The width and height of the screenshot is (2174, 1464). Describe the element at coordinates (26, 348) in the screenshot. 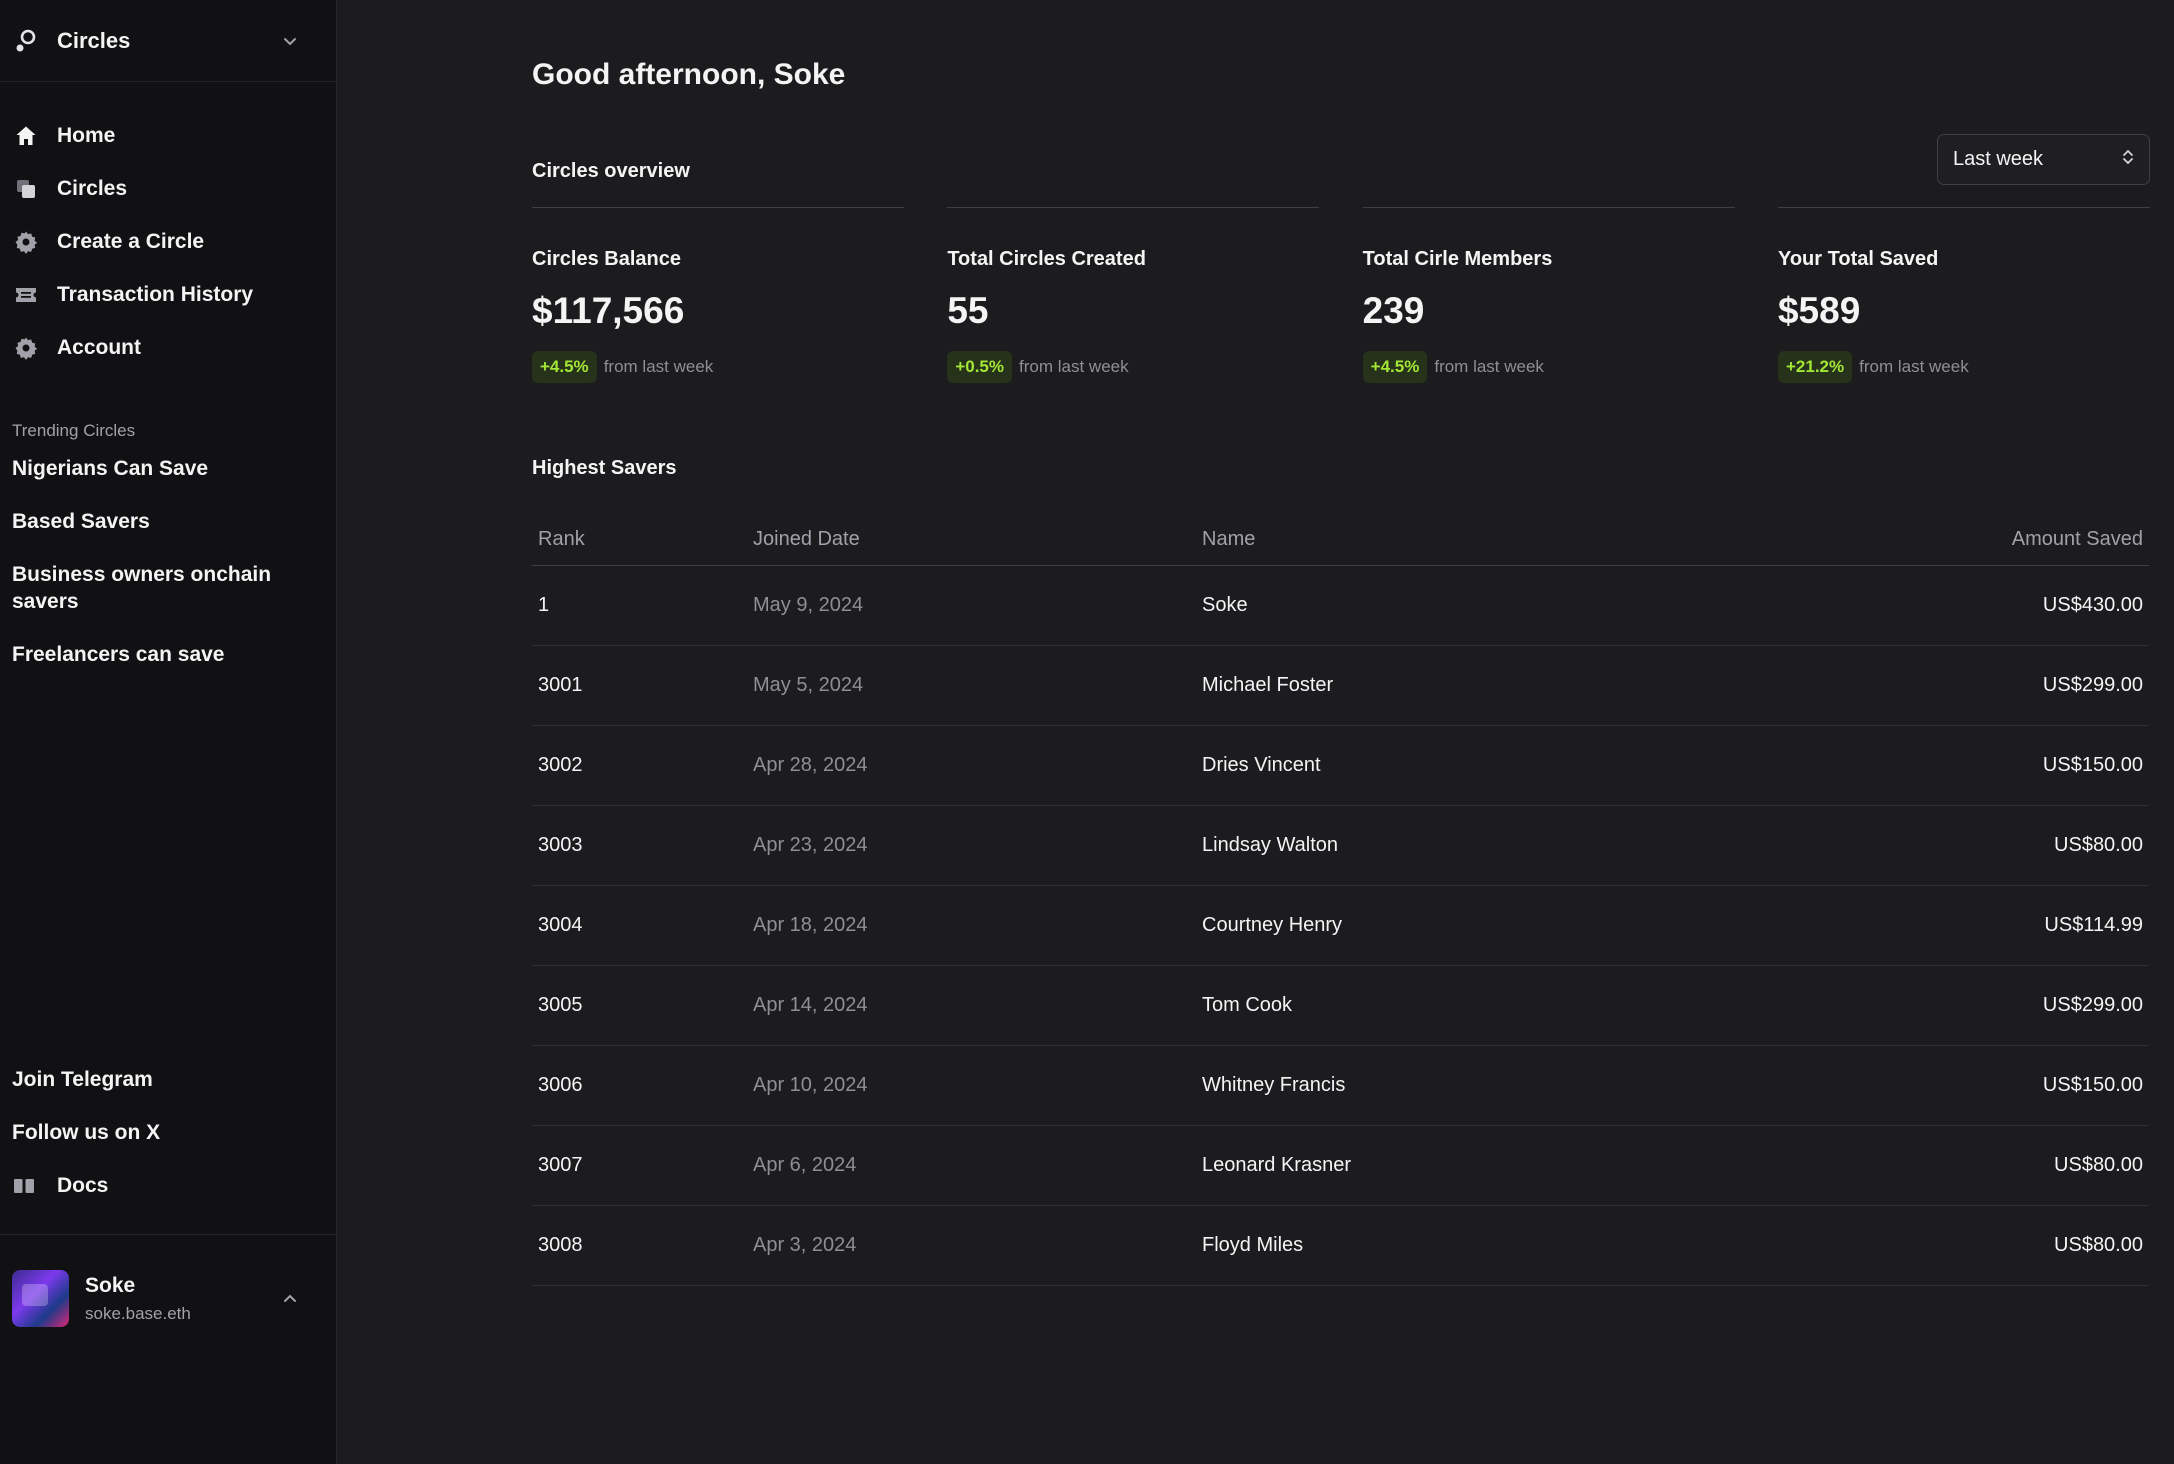

I see `gear-icon` at that location.